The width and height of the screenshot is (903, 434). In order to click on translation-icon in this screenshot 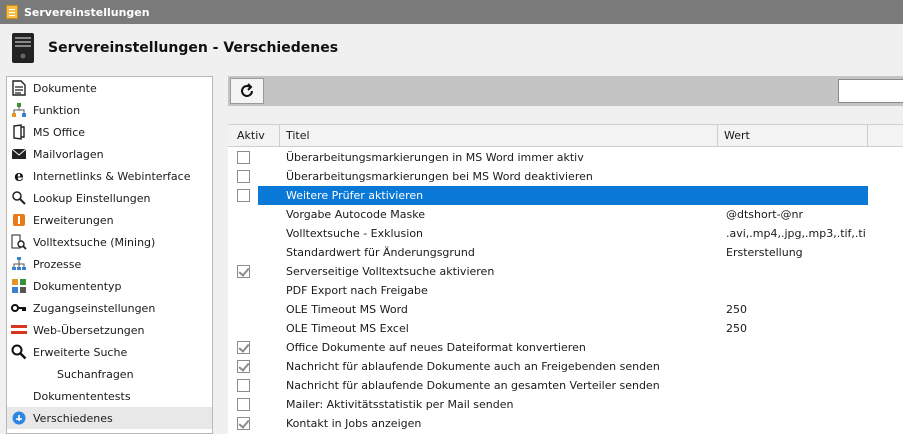, I will do `click(19, 330)`.